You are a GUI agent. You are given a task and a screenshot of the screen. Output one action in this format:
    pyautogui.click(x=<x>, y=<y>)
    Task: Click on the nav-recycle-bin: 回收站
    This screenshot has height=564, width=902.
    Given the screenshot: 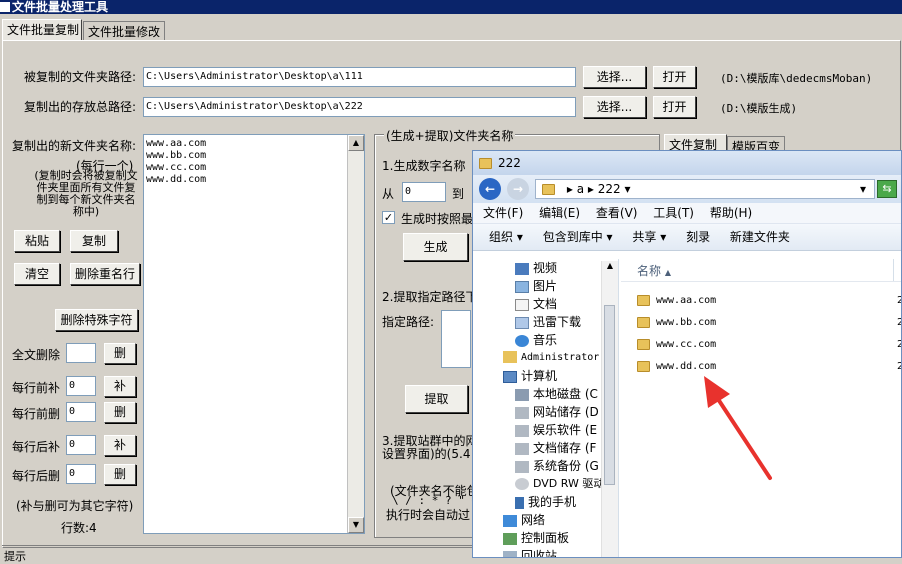 What is the action you would take?
    pyautogui.click(x=545, y=552)
    